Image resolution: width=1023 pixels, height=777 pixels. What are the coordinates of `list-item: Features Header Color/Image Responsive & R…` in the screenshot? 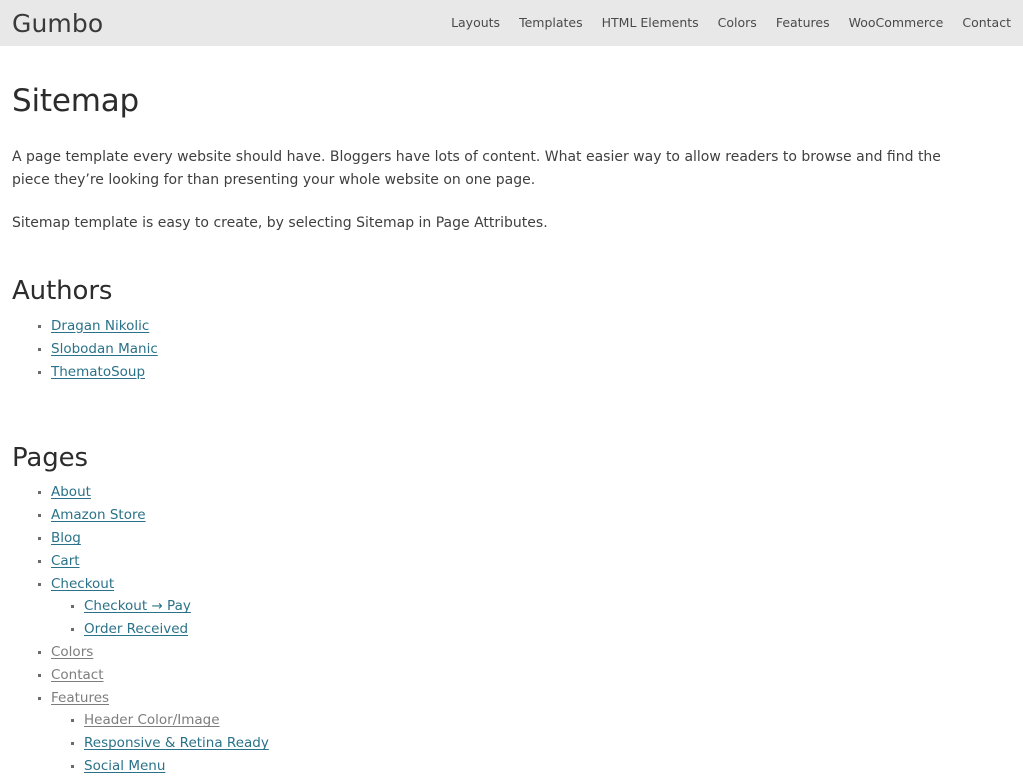 It's located at (524, 732).